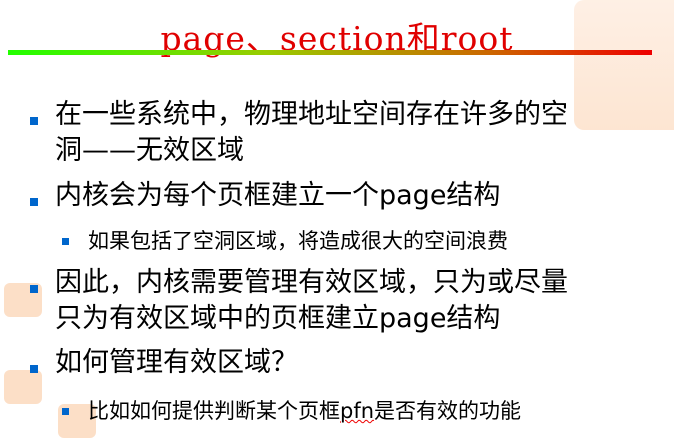 This screenshot has height=448, width=674. Describe the element at coordinates (23, 387) in the screenshot. I see `seal-watermark` at that location.